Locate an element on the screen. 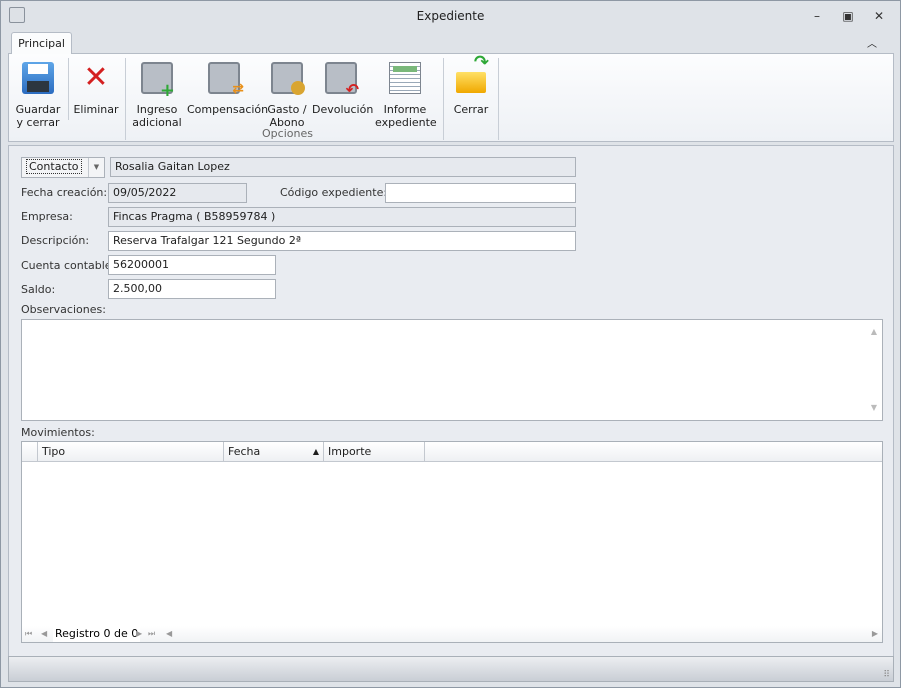 The image size is (901, 688). spreadsheet-report-icon is located at coordinates (405, 78).